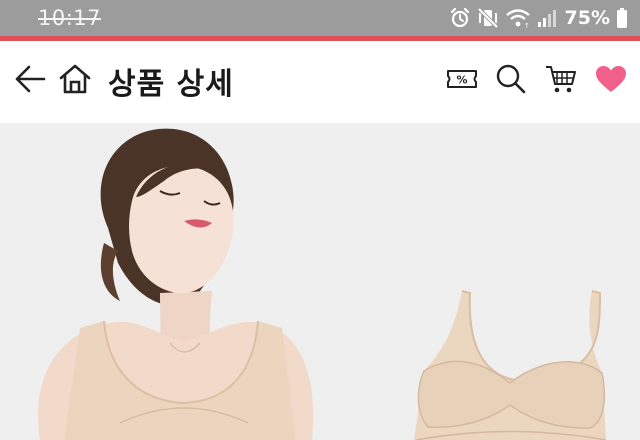 The width and height of the screenshot is (640, 440). Describe the element at coordinates (320, 18) in the screenshot. I see `status-bar: 10:17 ↑↓` at that location.